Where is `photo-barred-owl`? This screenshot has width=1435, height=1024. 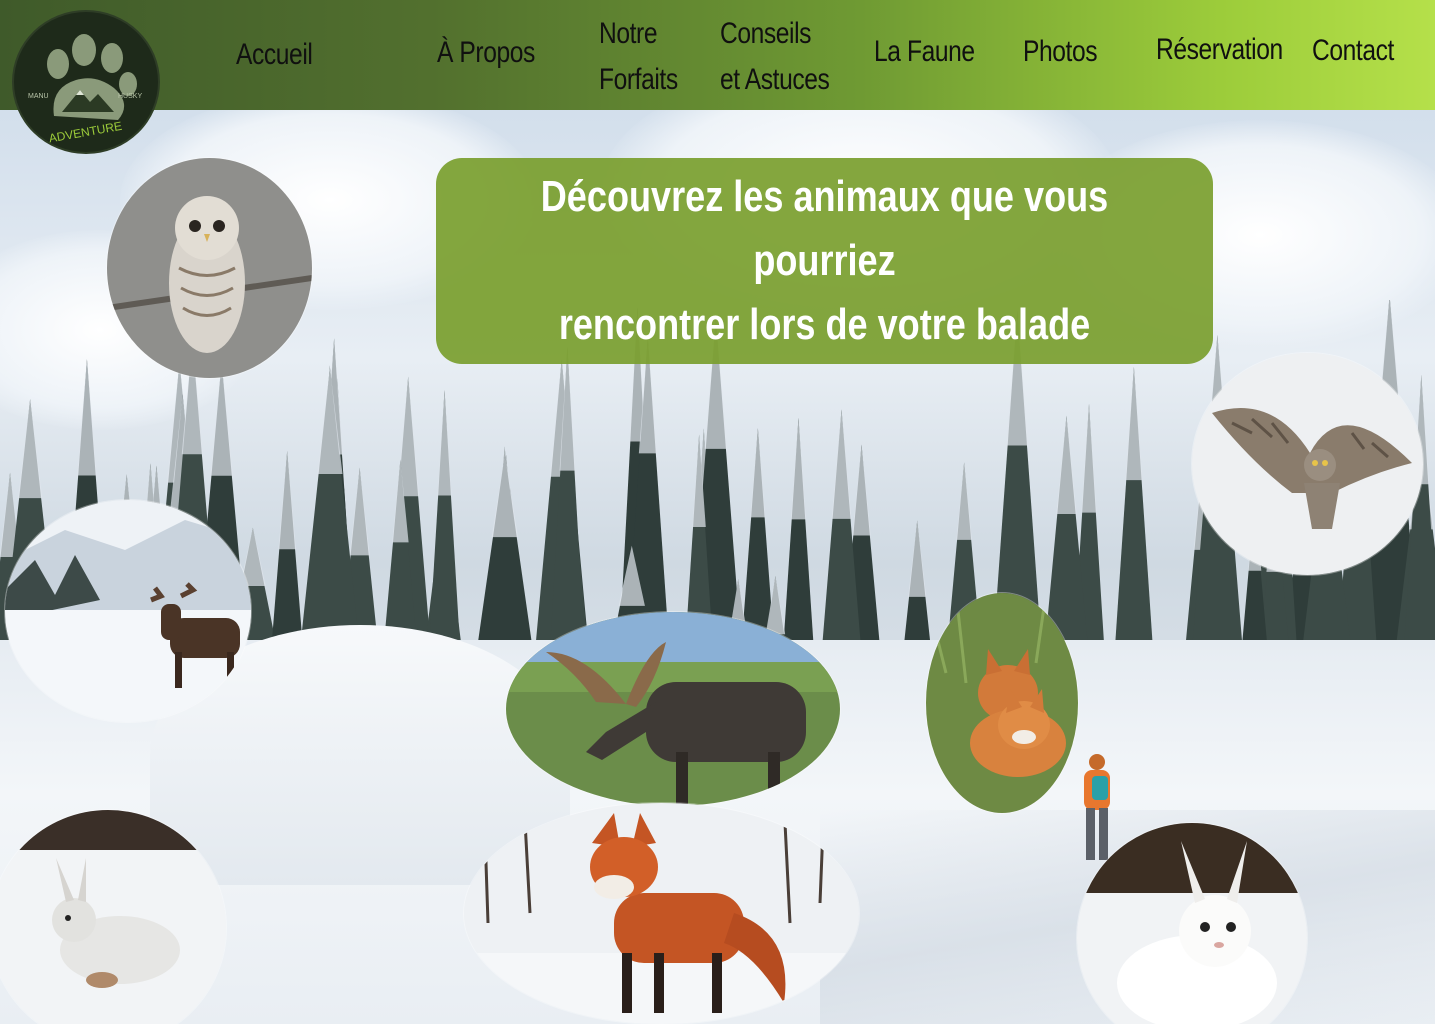
photo-barred-owl is located at coordinates (209, 268).